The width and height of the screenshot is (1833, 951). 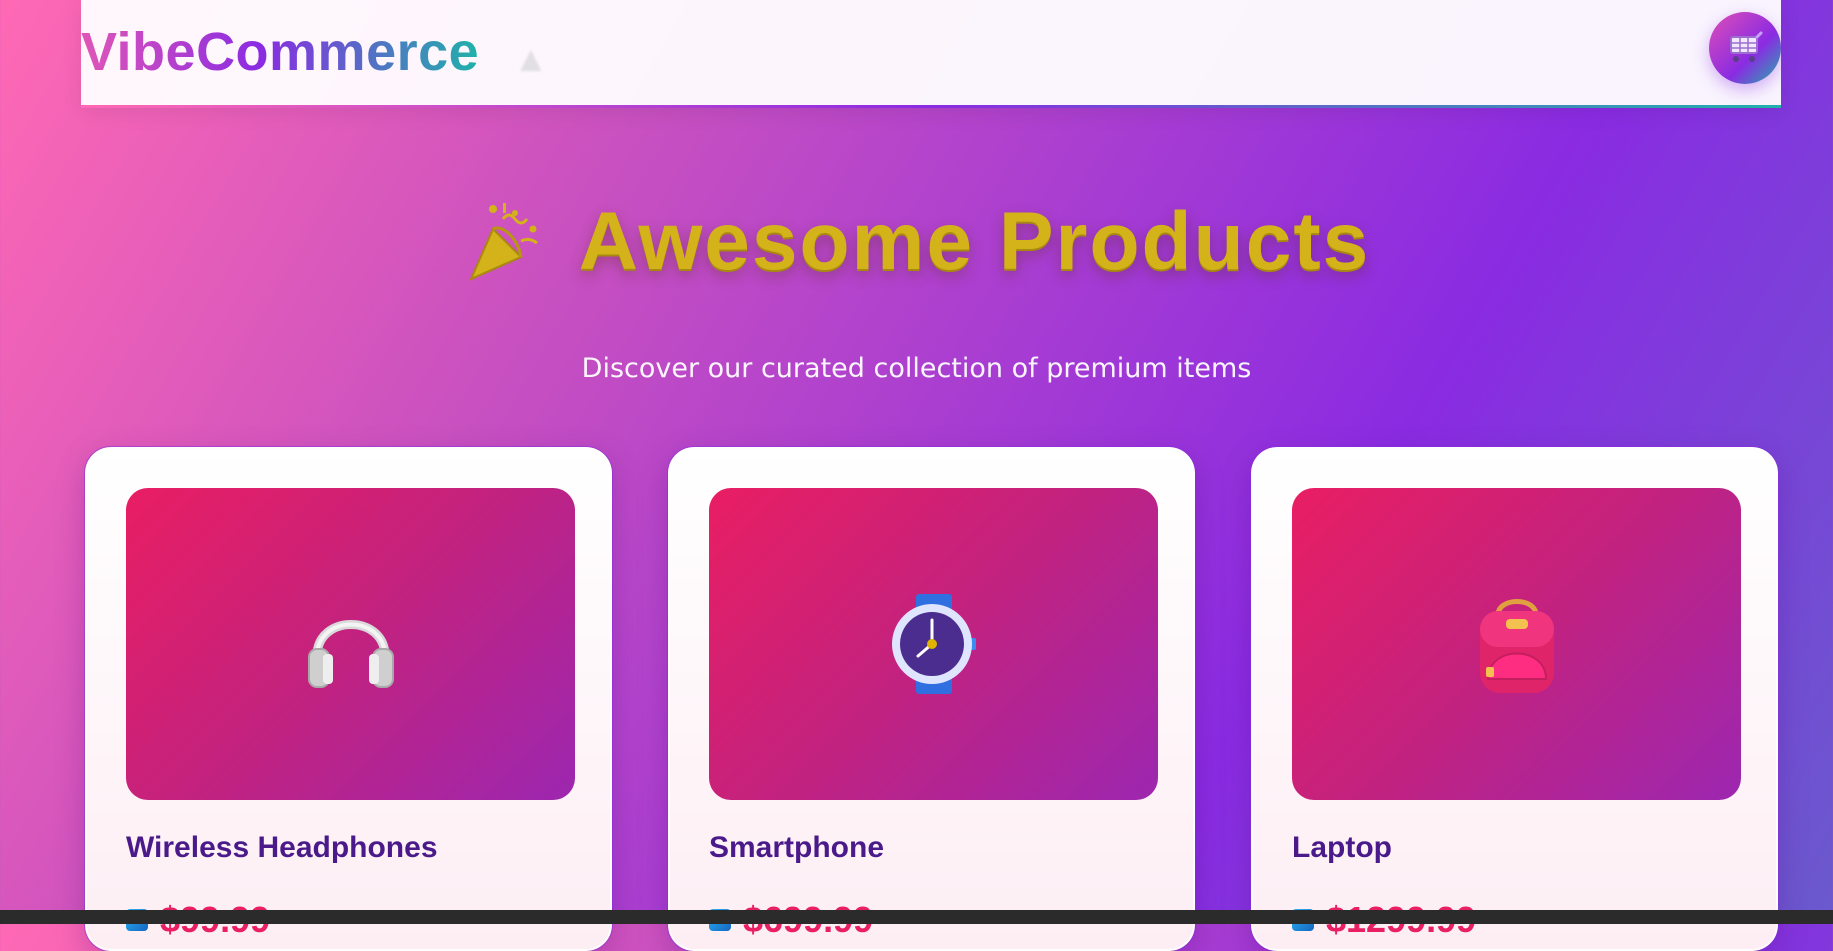 I want to click on site-header: VibeCommerce ▲, so click(x=931, y=54).